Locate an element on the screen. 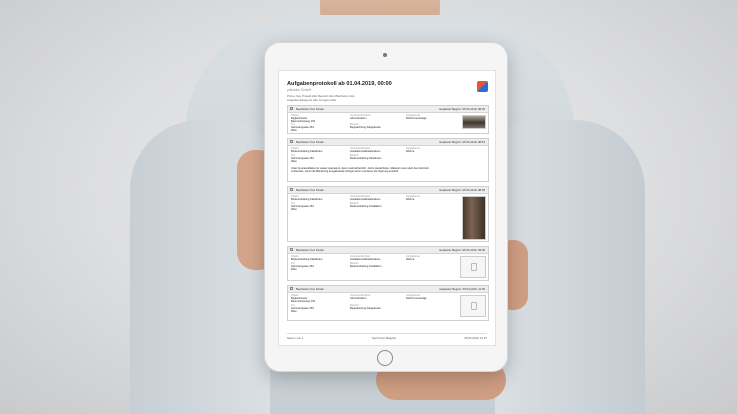 Image resolution: width=737 pixels, height=414 pixels. report-title: Aufgabenprotokoll ab 01.04.2019, 00:00 is located at coordinates (339, 84).